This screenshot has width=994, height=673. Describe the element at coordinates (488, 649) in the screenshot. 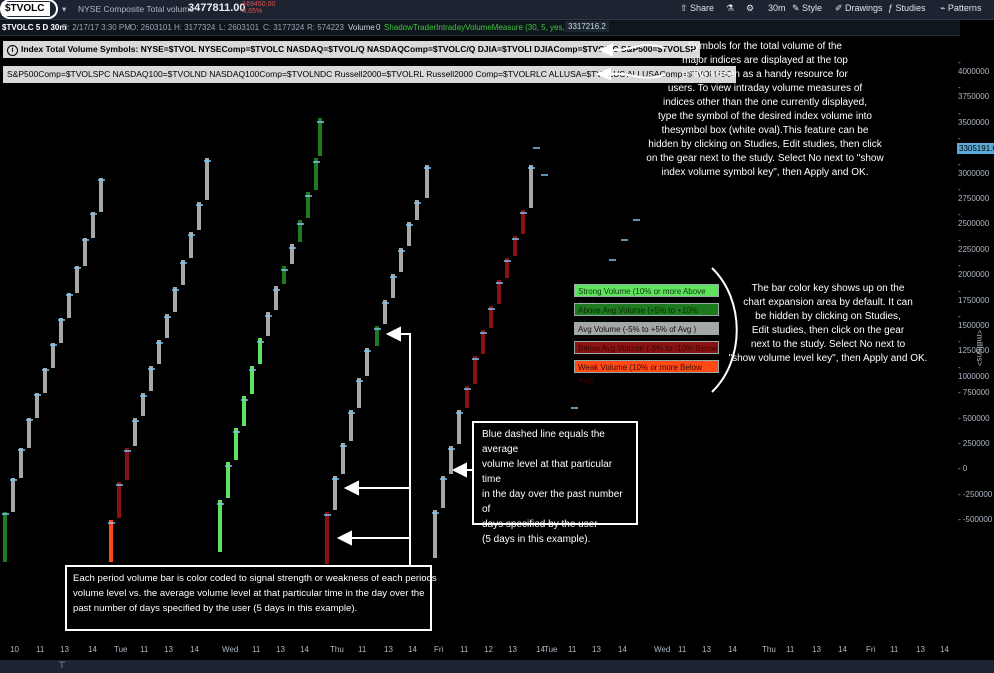

I see `x-tick-label: 12` at that location.